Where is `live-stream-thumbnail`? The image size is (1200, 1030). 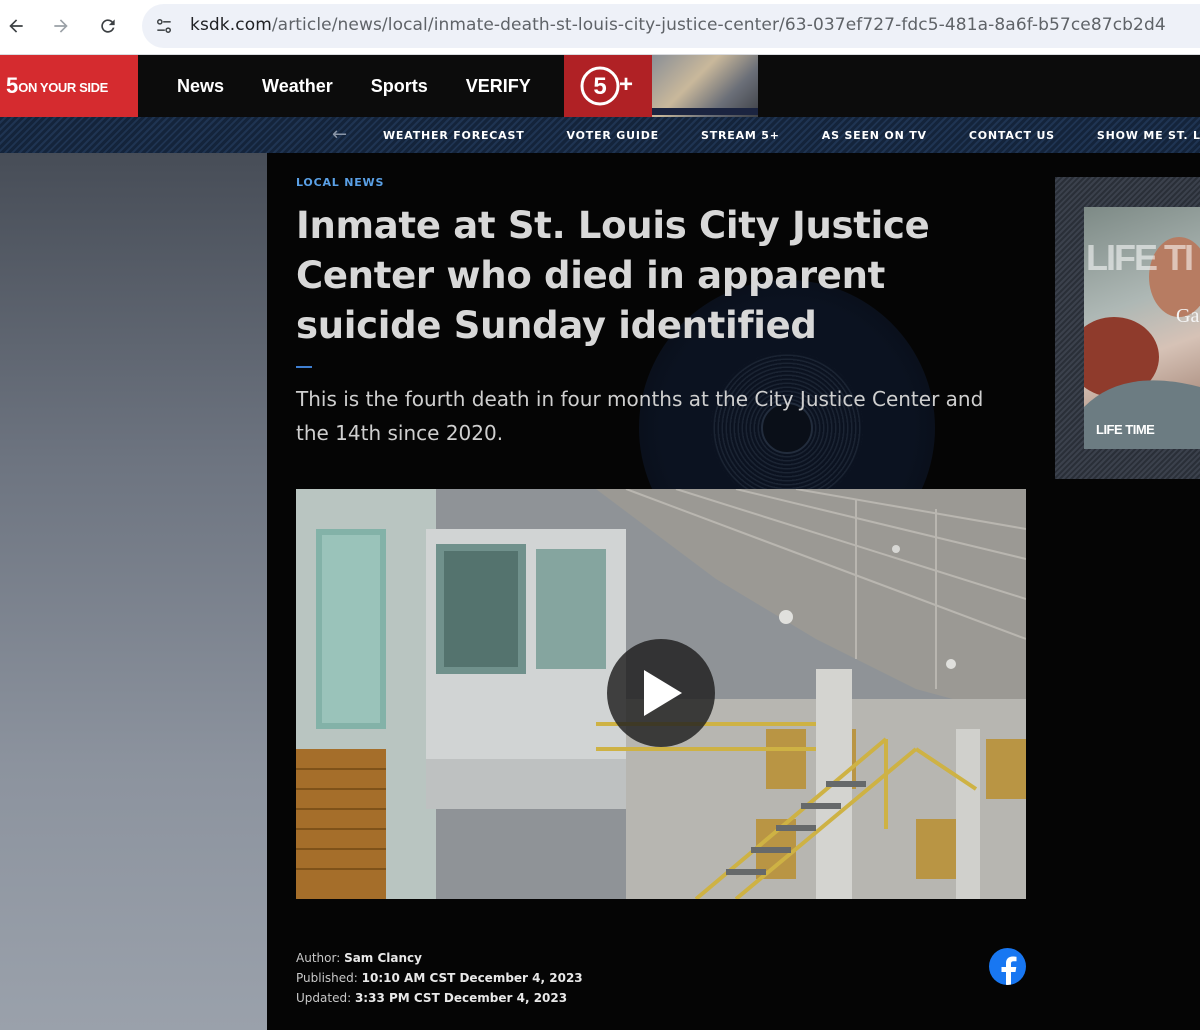
live-stream-thumbnail is located at coordinates (705, 86).